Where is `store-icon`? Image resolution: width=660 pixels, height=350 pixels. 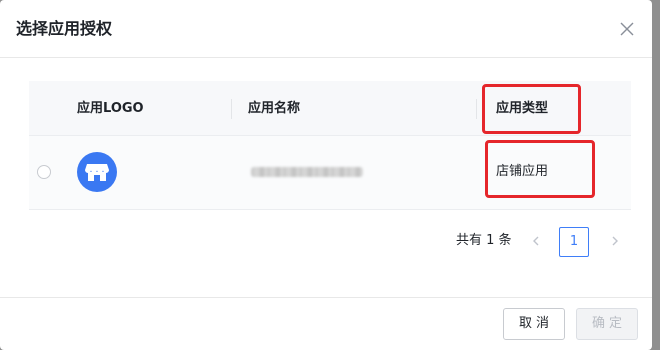
store-icon is located at coordinates (97, 172).